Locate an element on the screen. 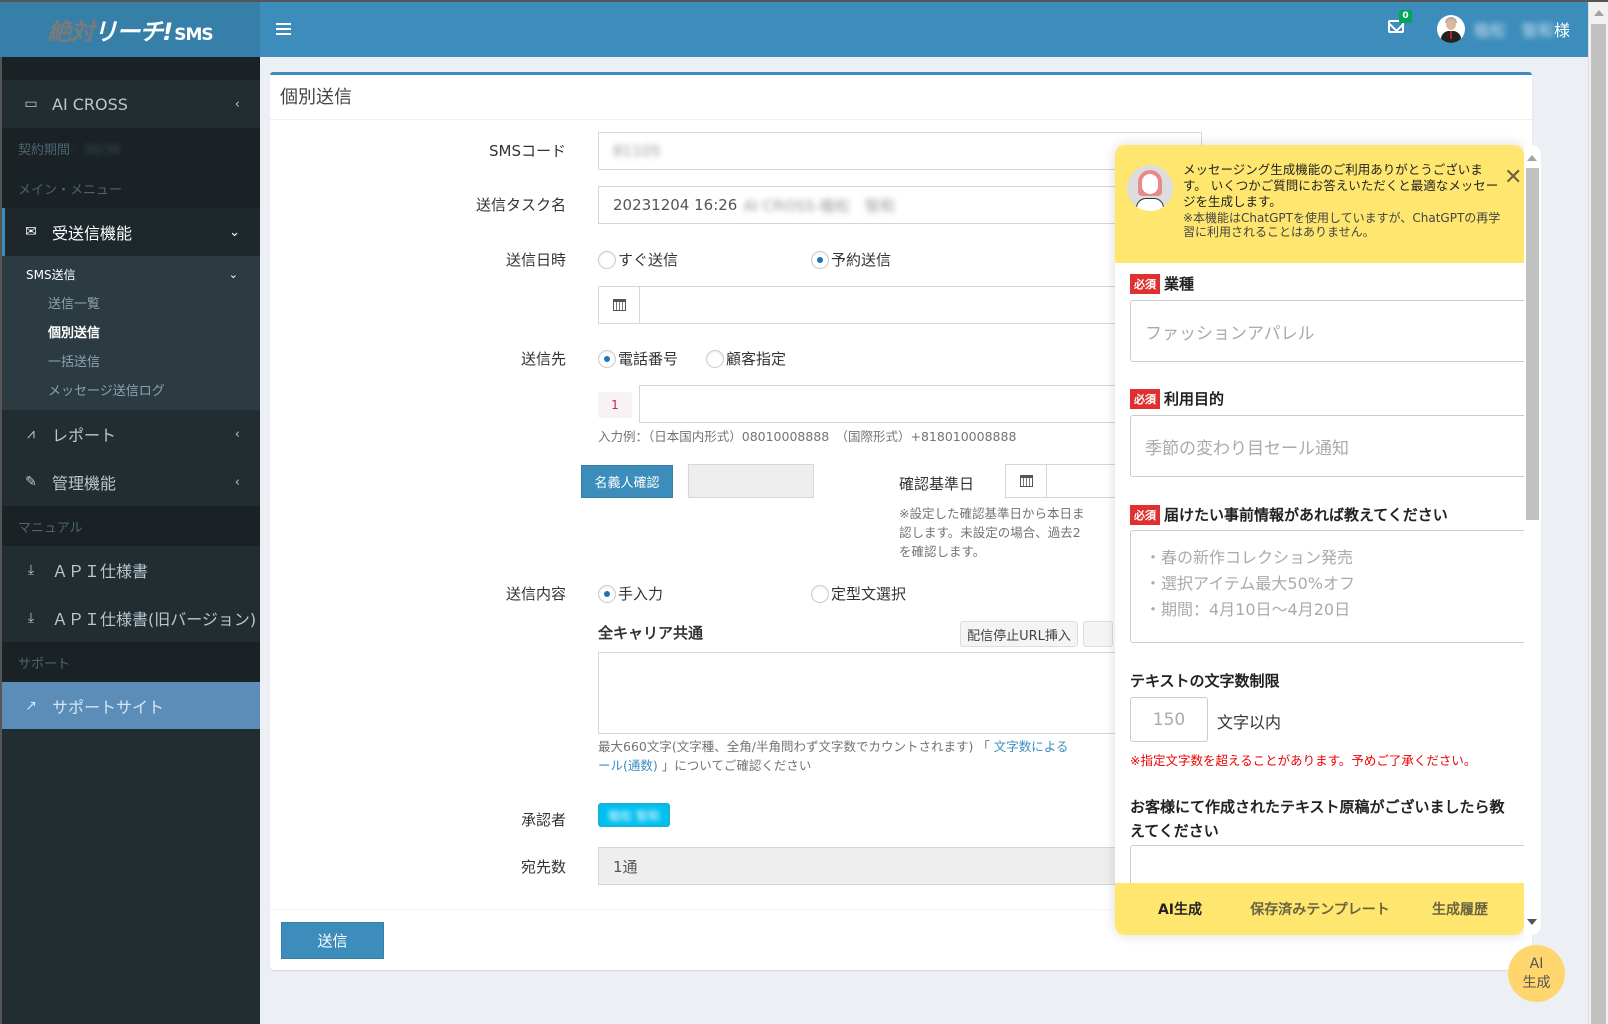 This screenshot has height=1024, width=1608. radio-content-manual: 手入力 is located at coordinates (630, 593).